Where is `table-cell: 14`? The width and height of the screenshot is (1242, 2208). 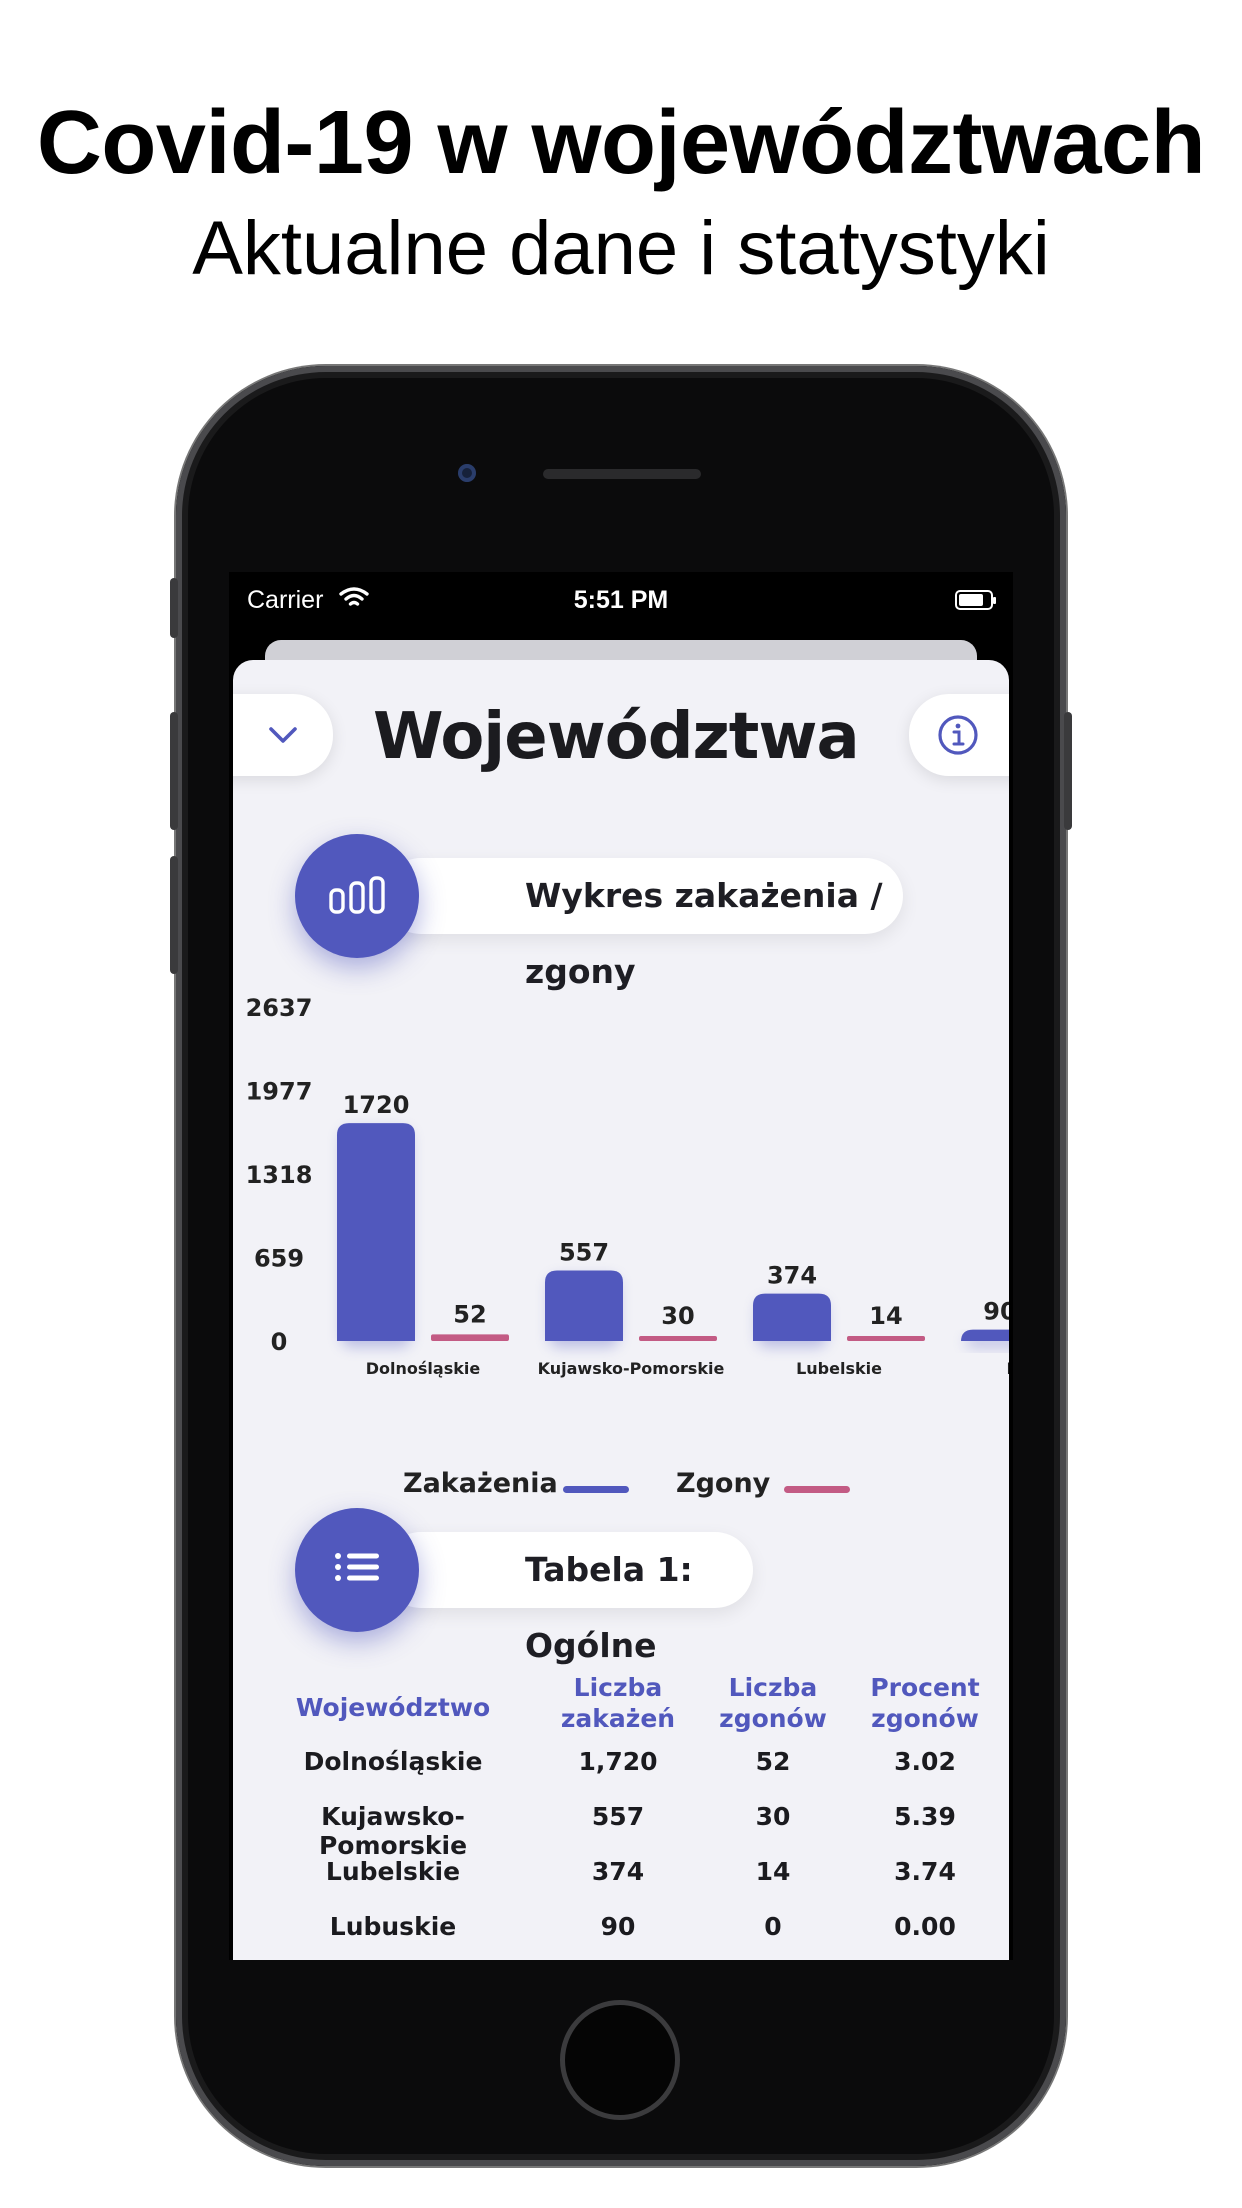 table-cell: 14 is located at coordinates (773, 1871).